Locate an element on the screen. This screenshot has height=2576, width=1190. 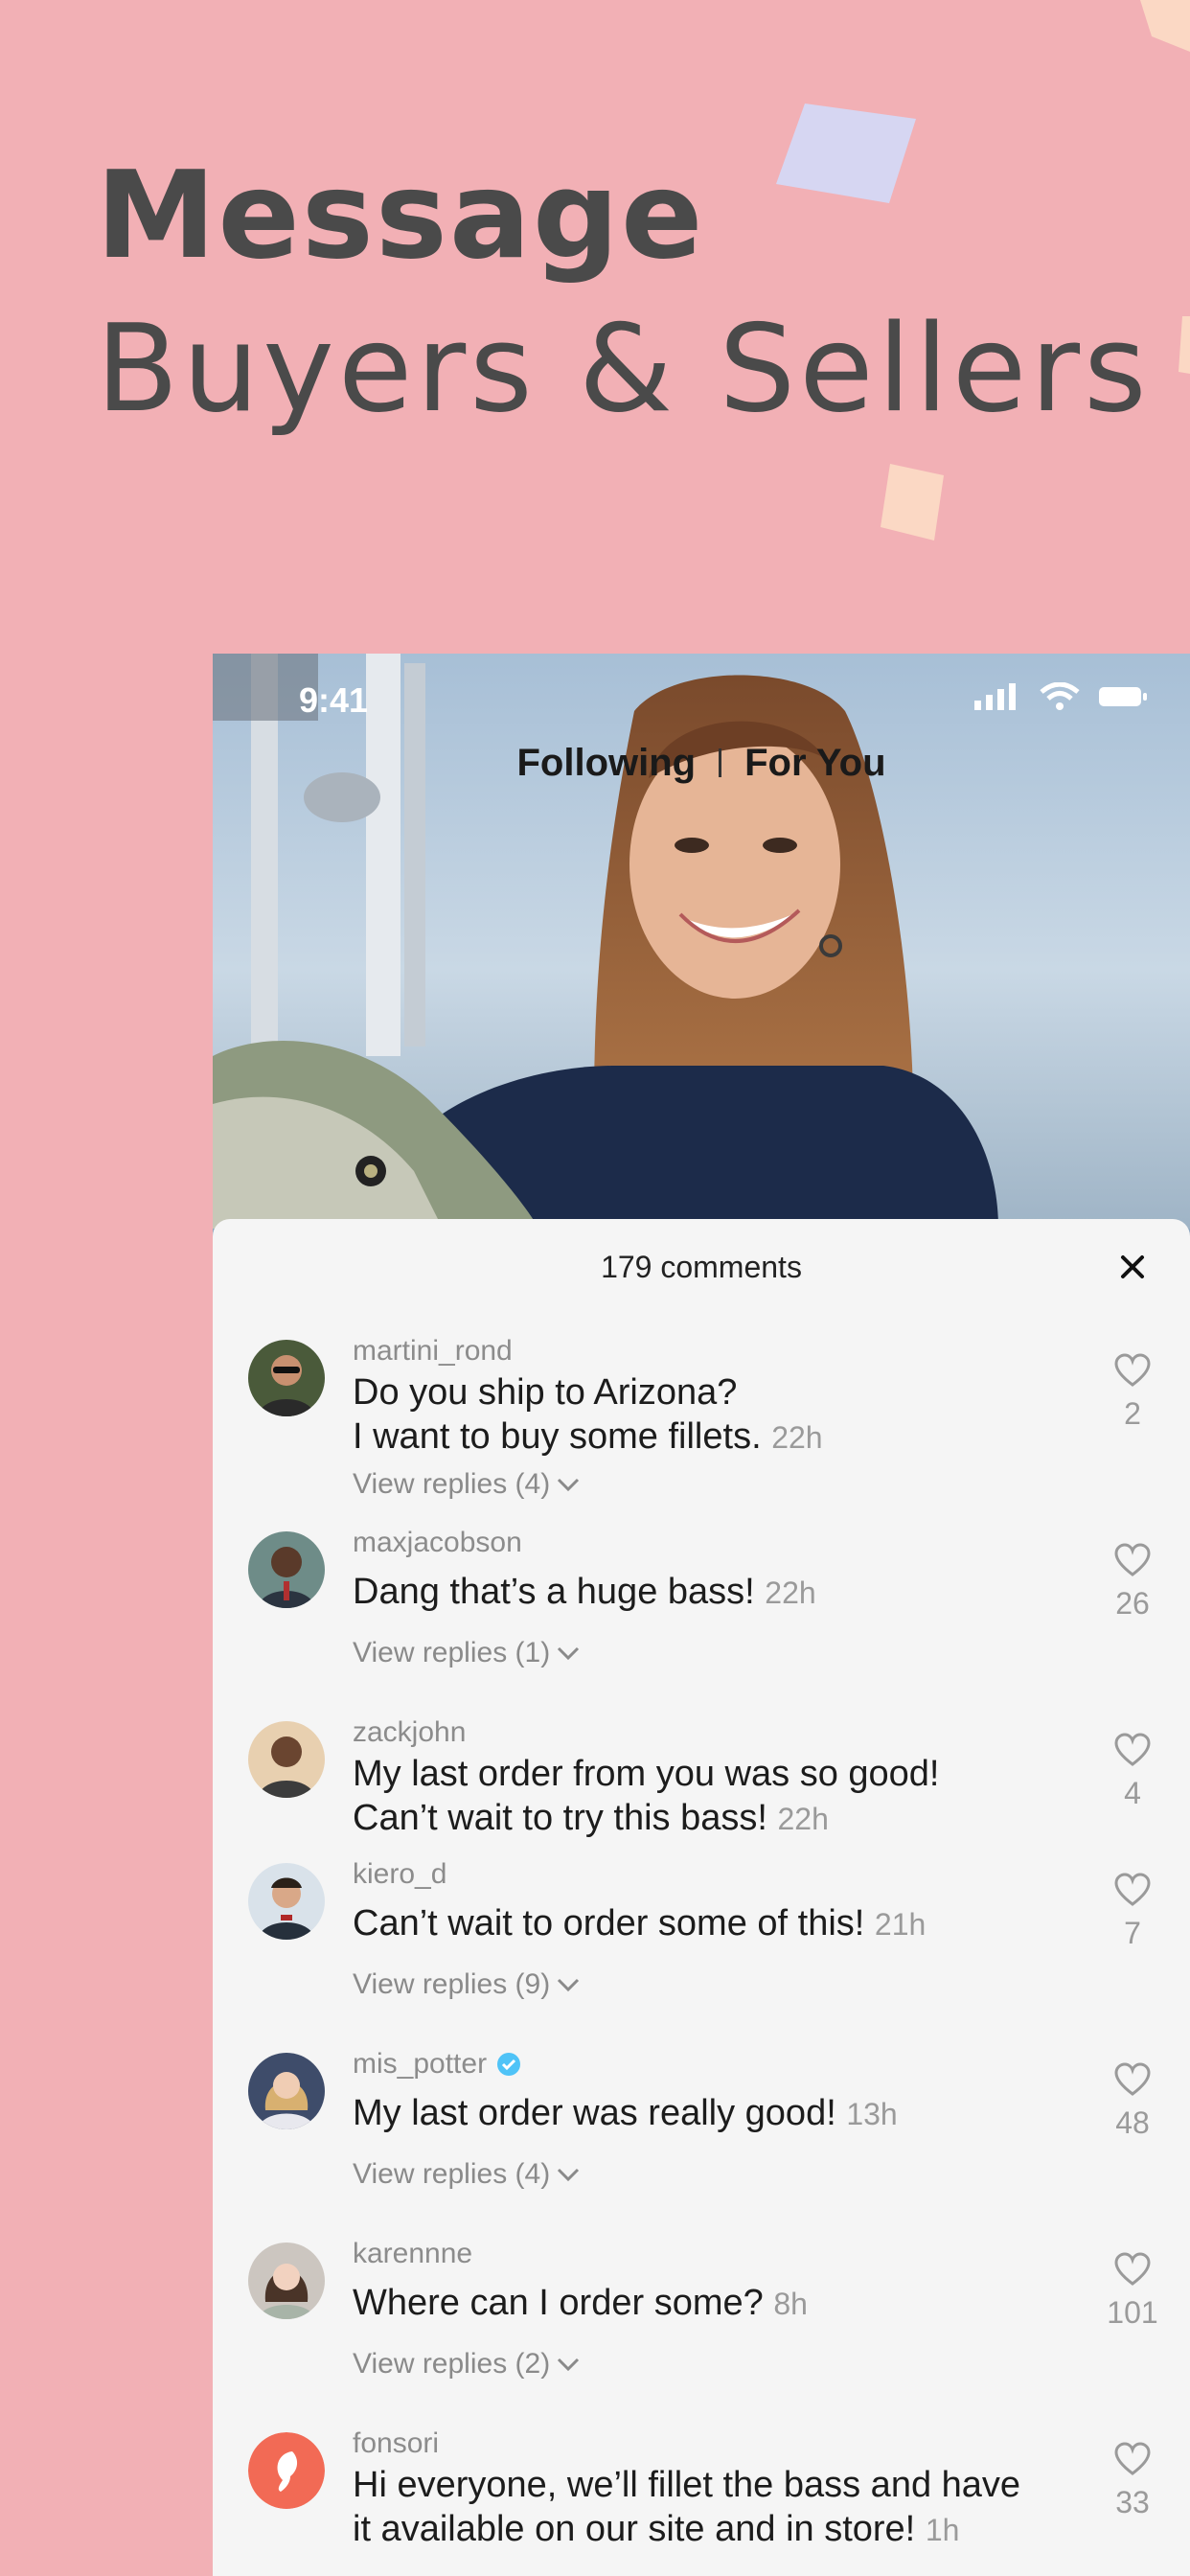
battery-icon is located at coordinates (1123, 696).